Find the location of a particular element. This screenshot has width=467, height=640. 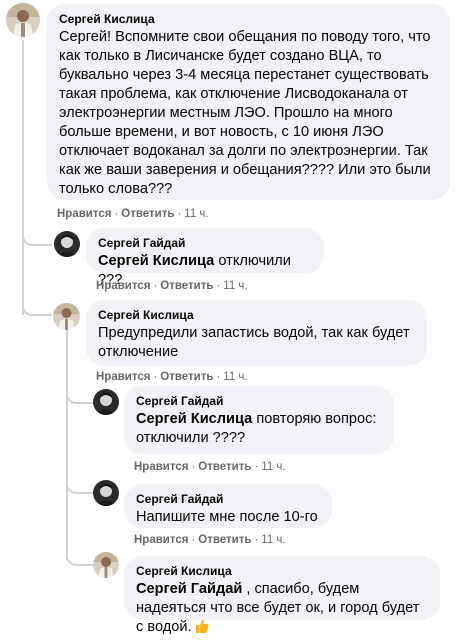

thumbs-up-emoji is located at coordinates (202, 629).